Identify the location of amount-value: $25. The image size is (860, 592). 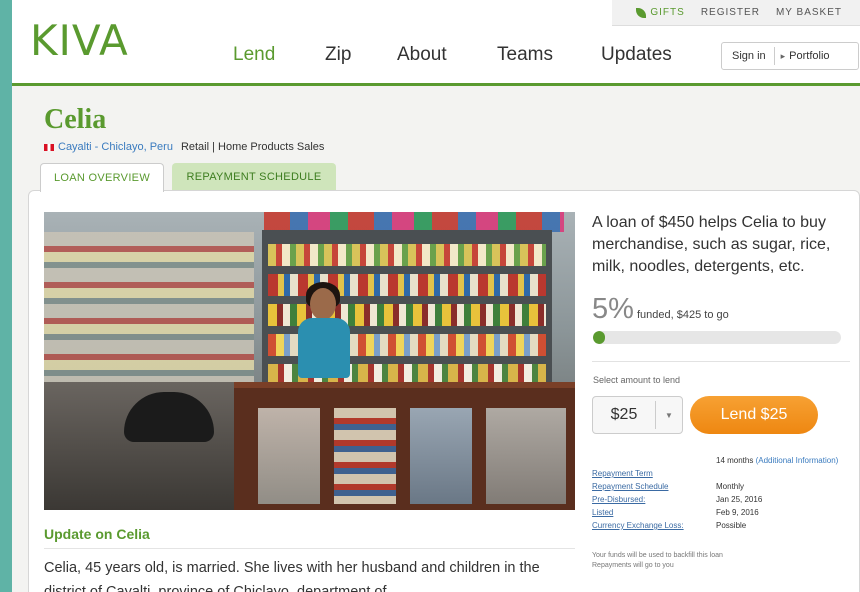
(624, 414).